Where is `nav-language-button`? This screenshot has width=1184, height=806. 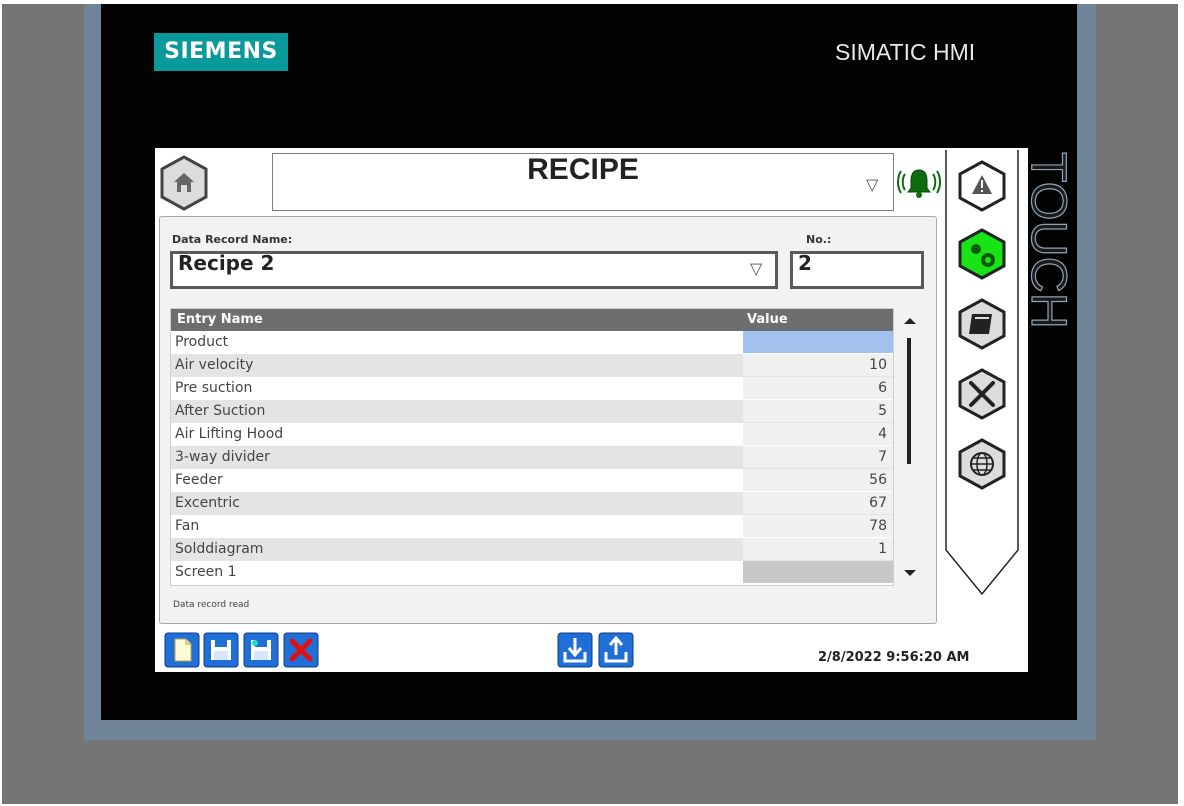
nav-language-button is located at coordinates (982, 464).